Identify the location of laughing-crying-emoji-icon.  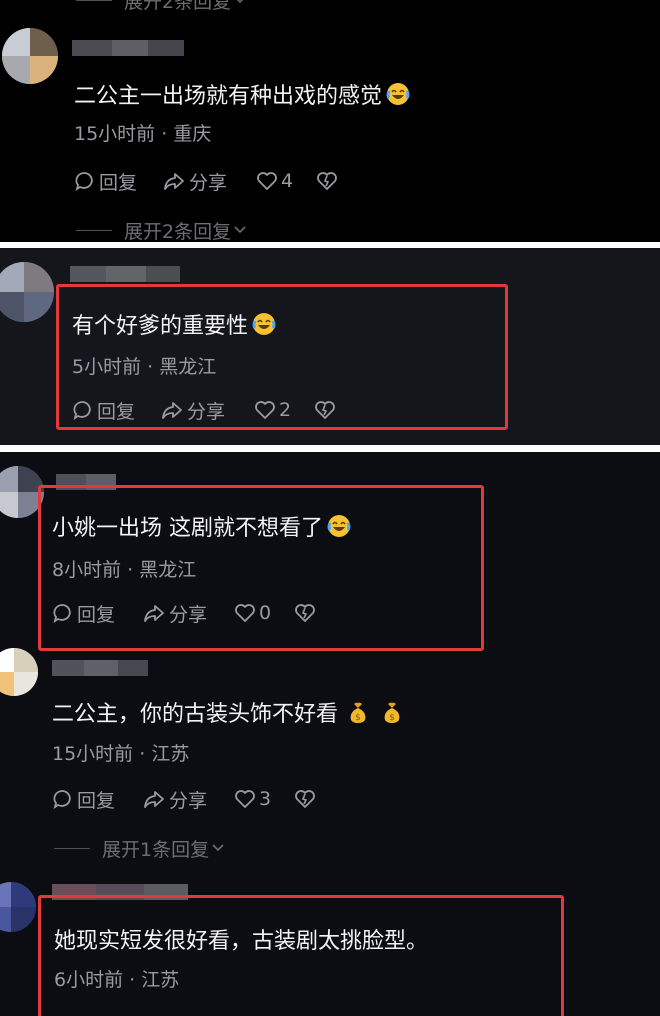
(398, 94).